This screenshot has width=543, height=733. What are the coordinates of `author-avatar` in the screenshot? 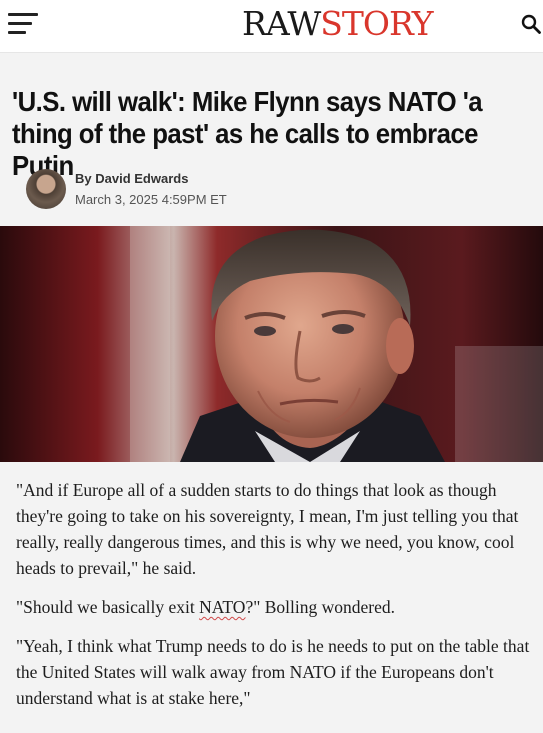 It's located at (46, 189).